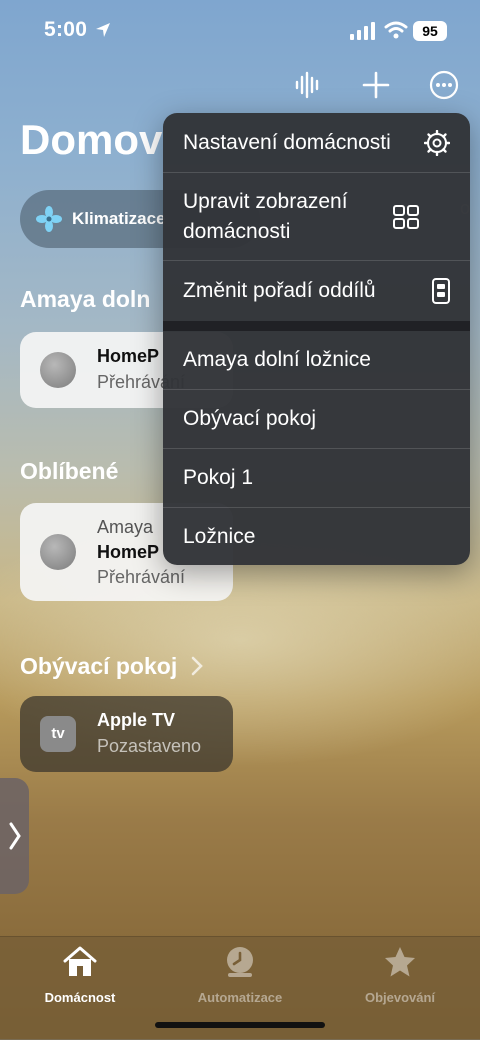 The image size is (480, 1040). I want to click on side-panel-handle, so click(14, 836).